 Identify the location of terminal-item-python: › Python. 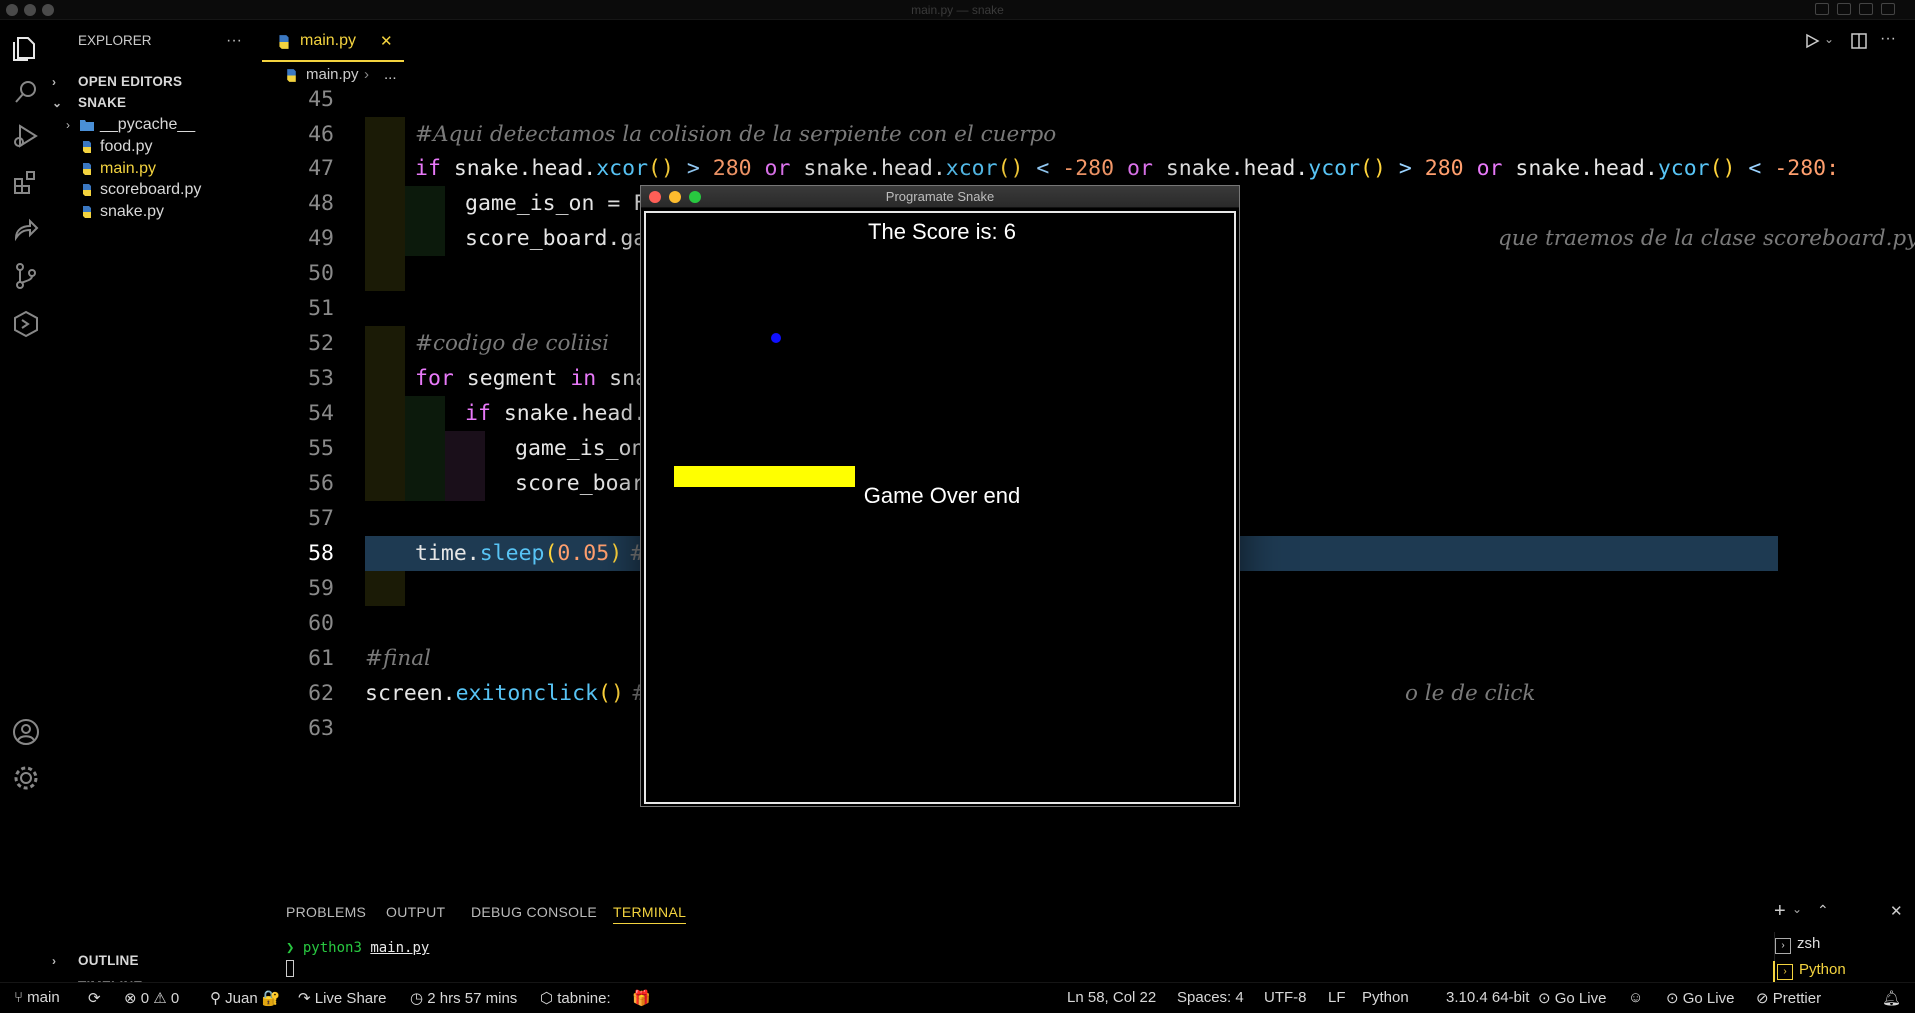
(1809, 972).